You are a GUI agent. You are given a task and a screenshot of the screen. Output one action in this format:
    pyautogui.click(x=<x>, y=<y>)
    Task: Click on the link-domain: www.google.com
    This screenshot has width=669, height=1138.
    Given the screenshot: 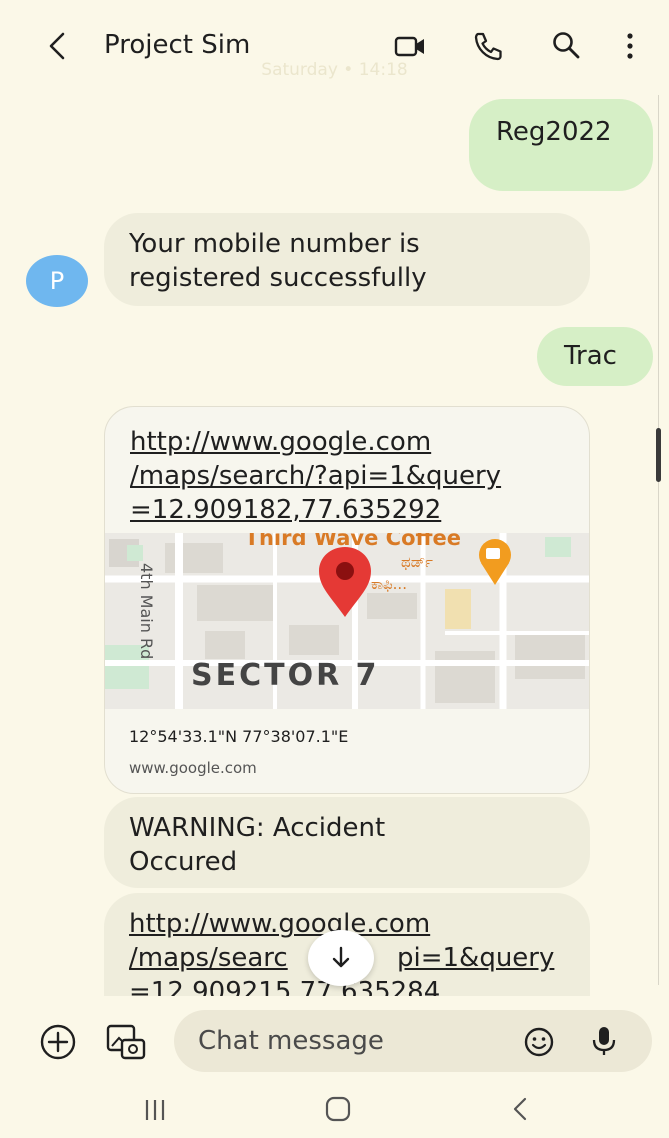 What is the action you would take?
    pyautogui.click(x=193, y=768)
    